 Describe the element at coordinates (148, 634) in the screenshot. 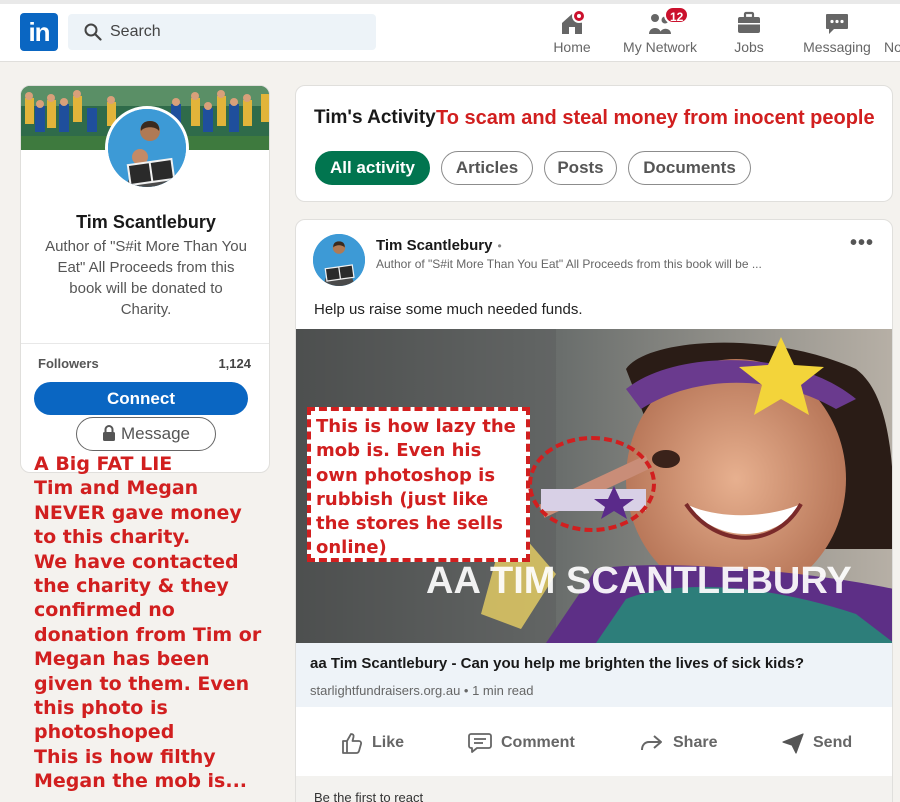

I see `annotation-line: donation from Tim or` at that location.